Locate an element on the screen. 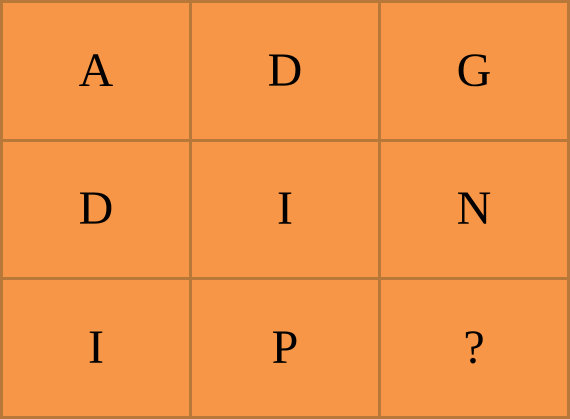  grid-cell-r2c2: I is located at coordinates (285, 209).